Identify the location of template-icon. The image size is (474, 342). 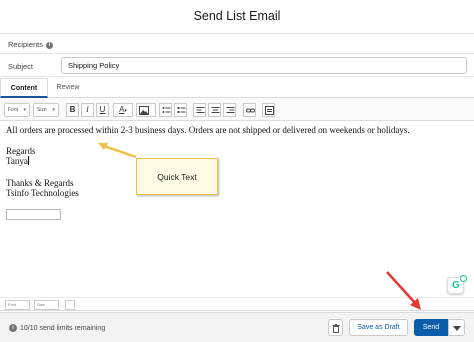
(269, 110).